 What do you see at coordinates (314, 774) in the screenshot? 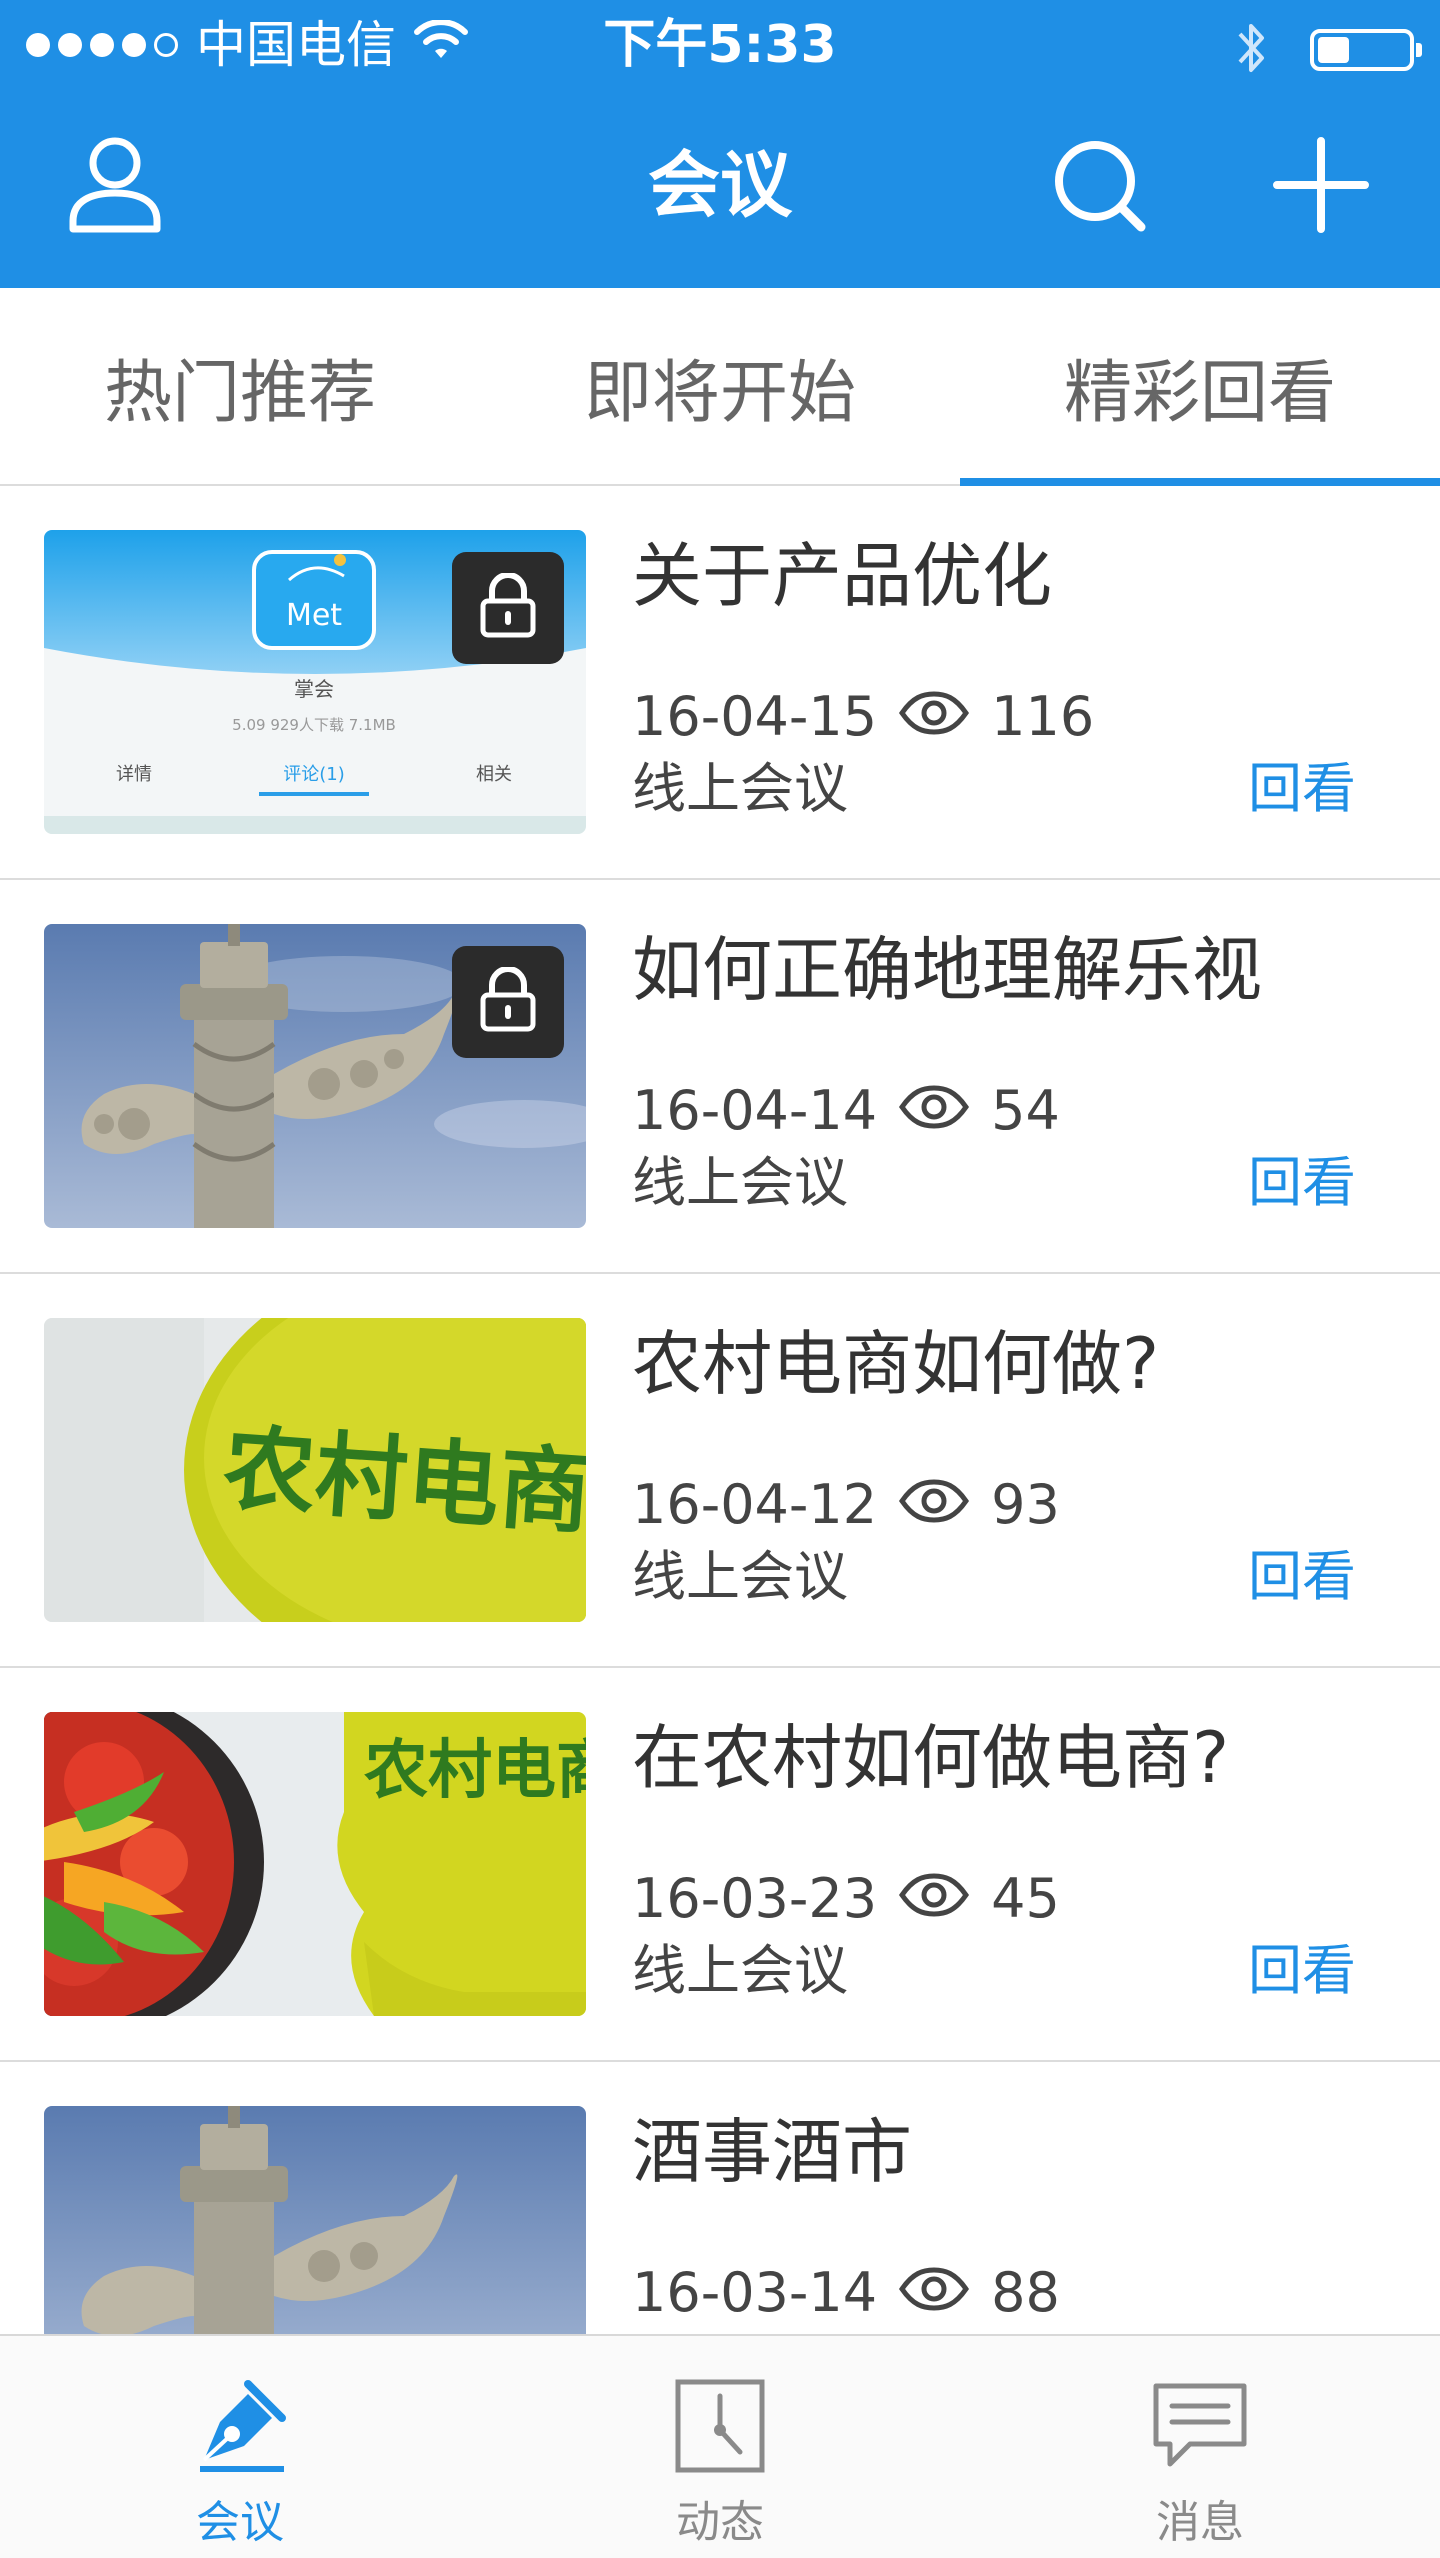
I see `app-tab-comment: 评论(1)` at bounding box center [314, 774].